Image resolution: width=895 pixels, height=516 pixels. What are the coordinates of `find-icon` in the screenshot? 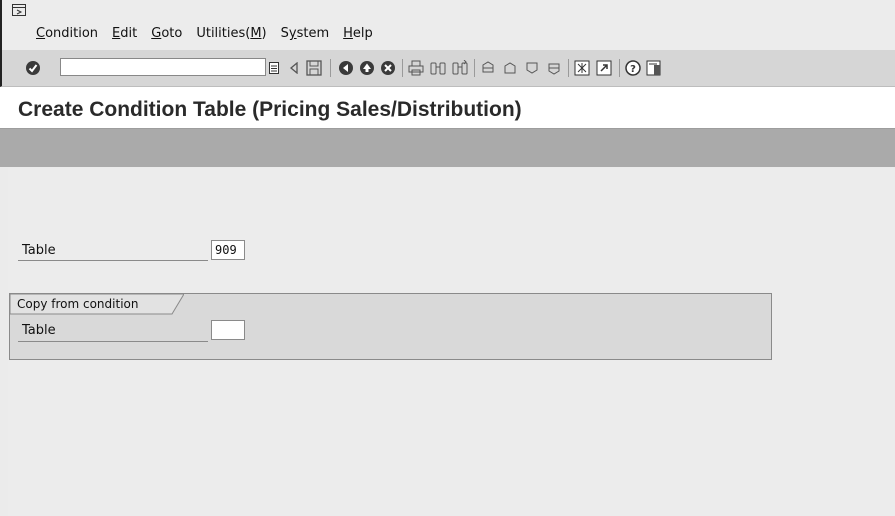 It's located at (438, 68).